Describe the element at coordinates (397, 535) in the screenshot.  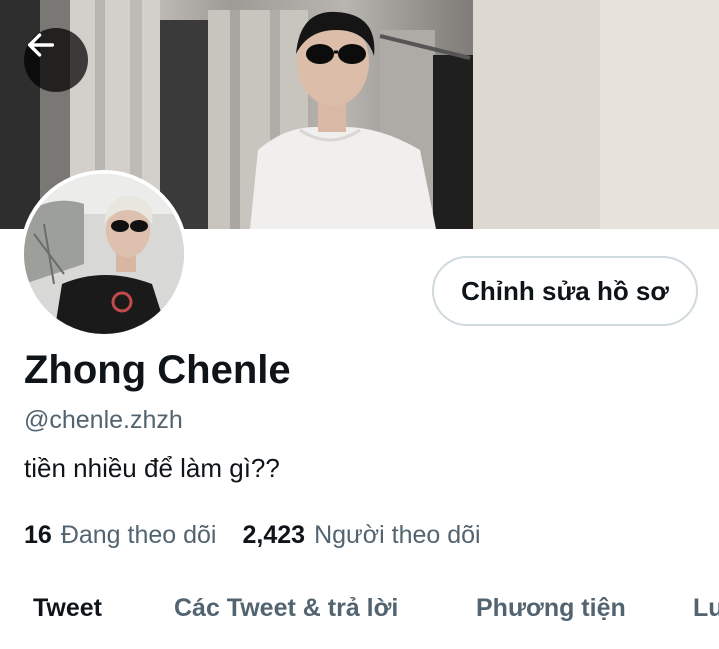
I see `followers-label: Người theo dõi` at that location.